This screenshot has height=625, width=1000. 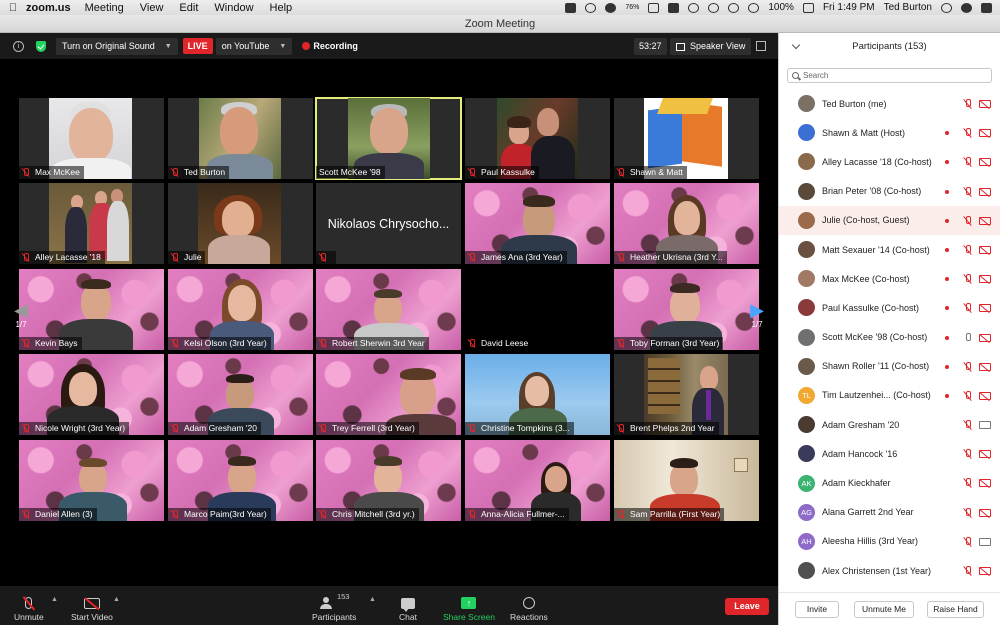 I want to click on dropbox-icon, so click(x=674, y=7).